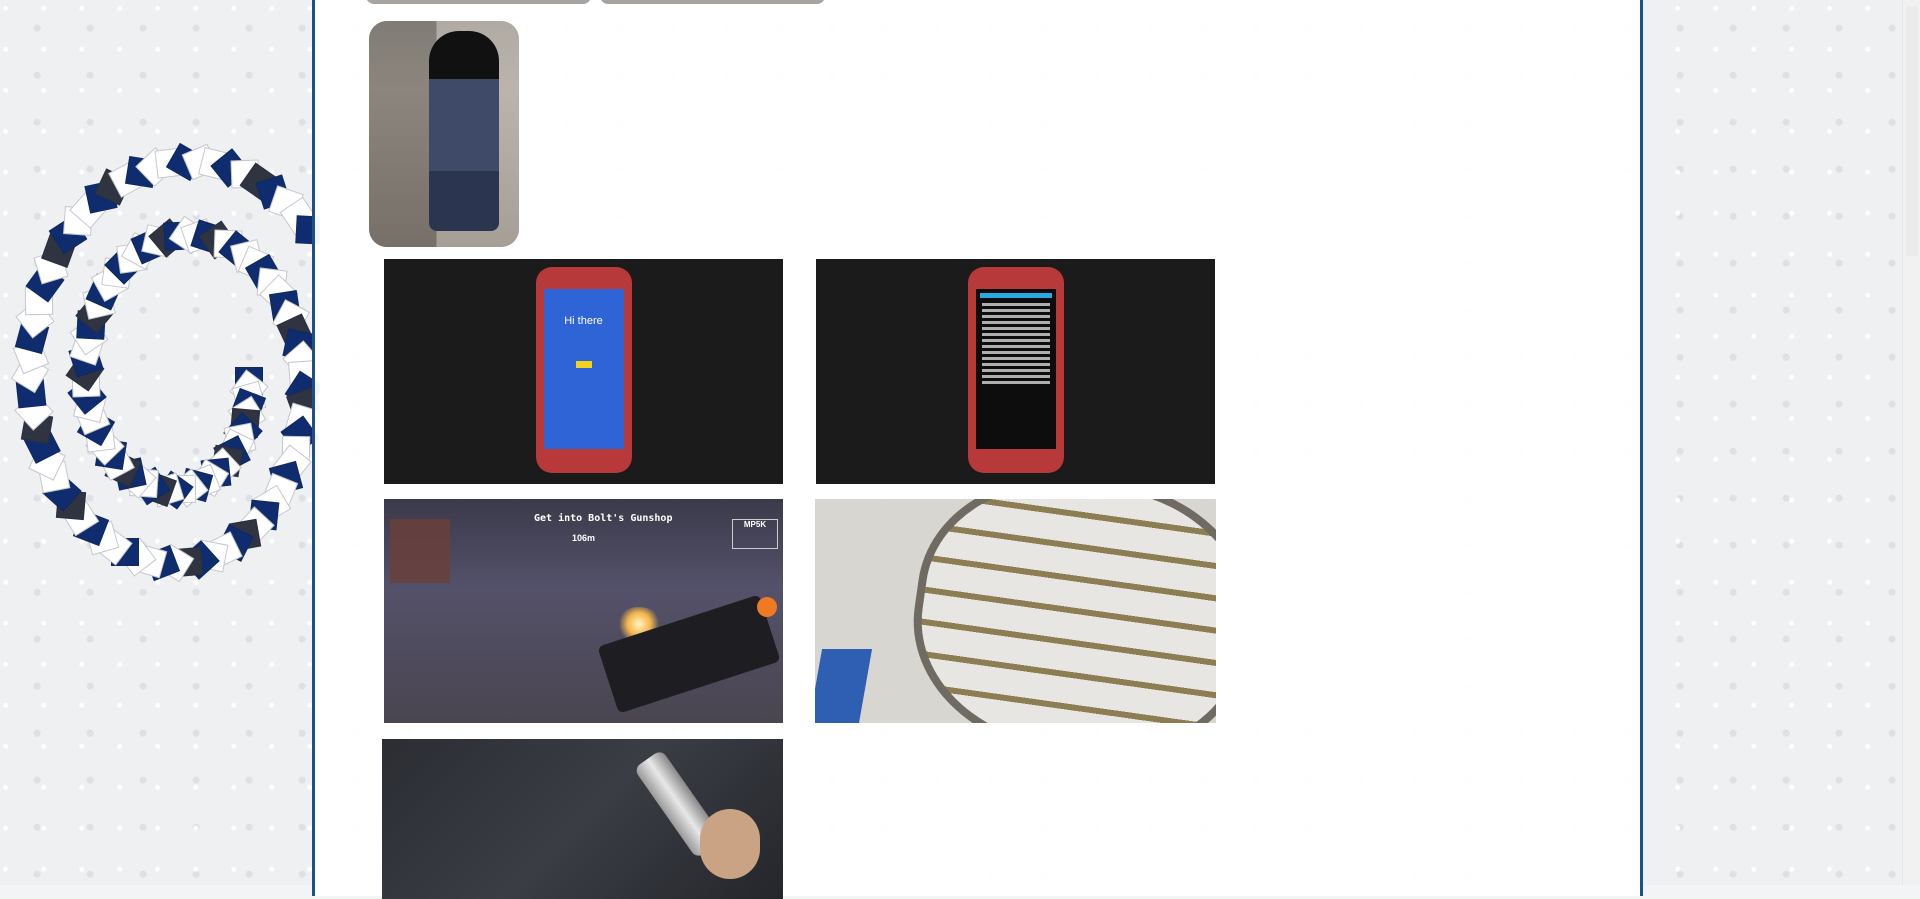 Image resolution: width=1920 pixels, height=899 pixels. What do you see at coordinates (755, 534) in the screenshot?
I see `game-weapon-label: MP5K` at bounding box center [755, 534].